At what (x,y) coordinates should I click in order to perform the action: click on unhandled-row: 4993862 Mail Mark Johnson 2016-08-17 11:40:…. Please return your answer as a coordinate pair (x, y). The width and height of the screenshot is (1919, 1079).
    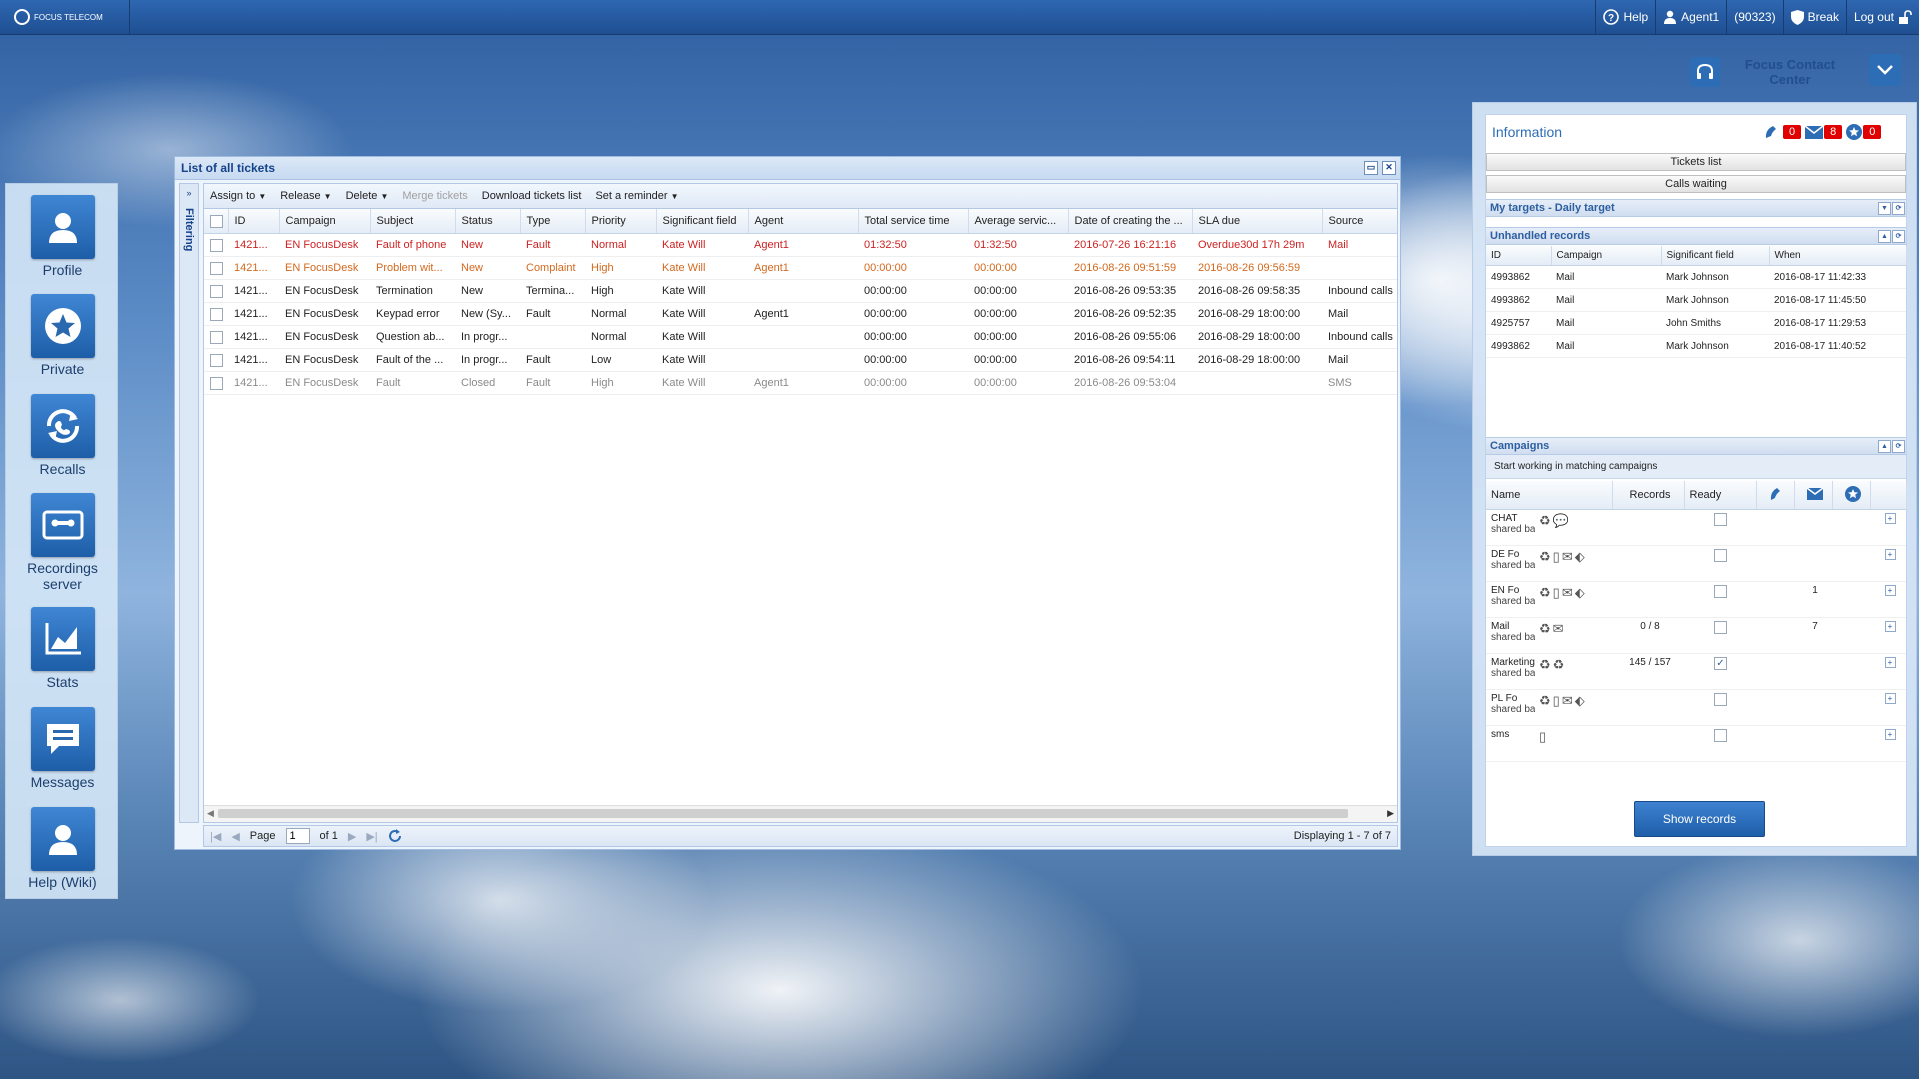
    Looking at the image, I should click on (1696, 346).